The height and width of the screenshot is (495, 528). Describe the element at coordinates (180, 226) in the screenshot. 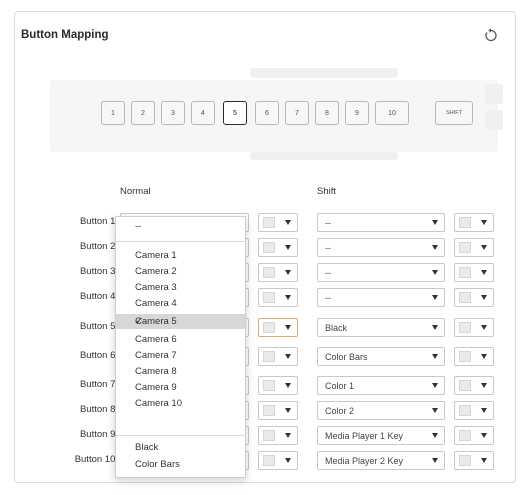

I see `menu-item-none: --` at that location.